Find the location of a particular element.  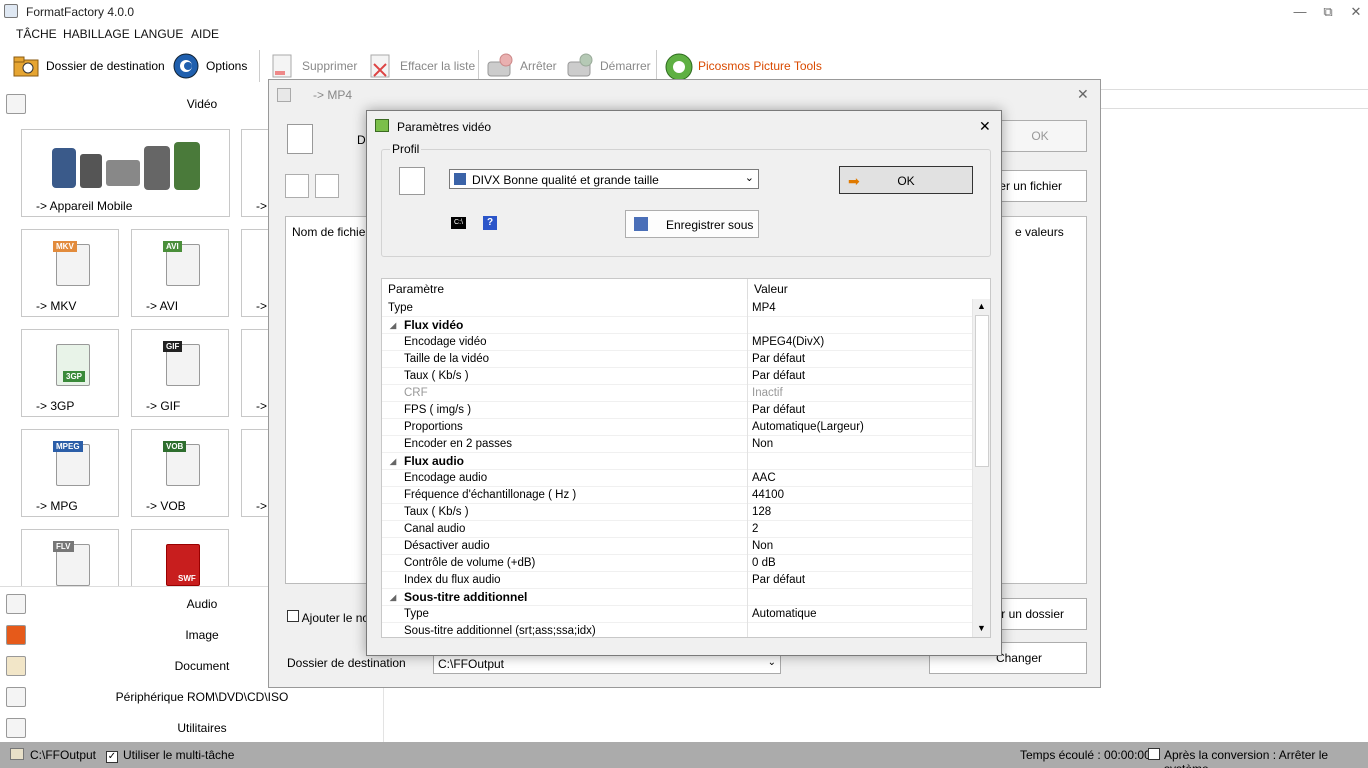

param-value: 0 dB is located at coordinates (764, 563).